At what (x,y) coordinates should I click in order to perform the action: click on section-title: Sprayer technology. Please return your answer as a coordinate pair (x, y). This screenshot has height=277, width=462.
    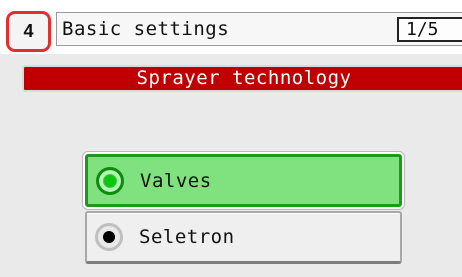
    Looking at the image, I should click on (244, 78).